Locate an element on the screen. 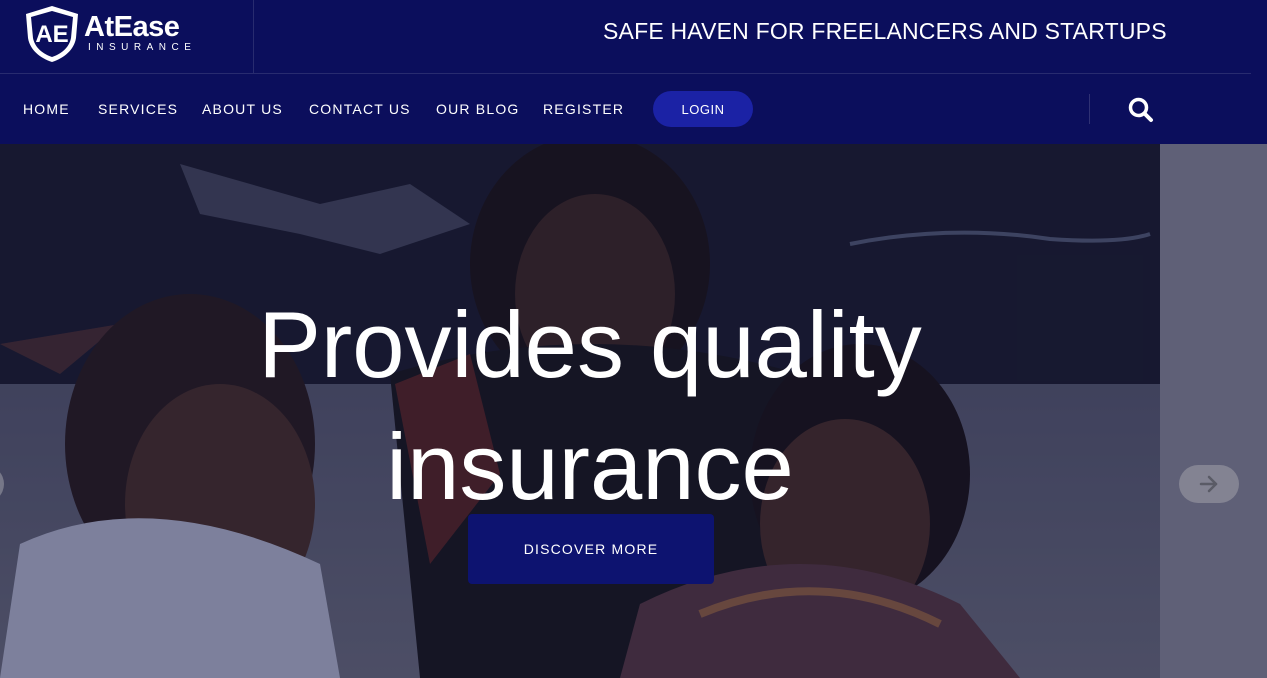 The image size is (1267, 678). discover-more-button: DISCOVER MORE is located at coordinates (591, 549).